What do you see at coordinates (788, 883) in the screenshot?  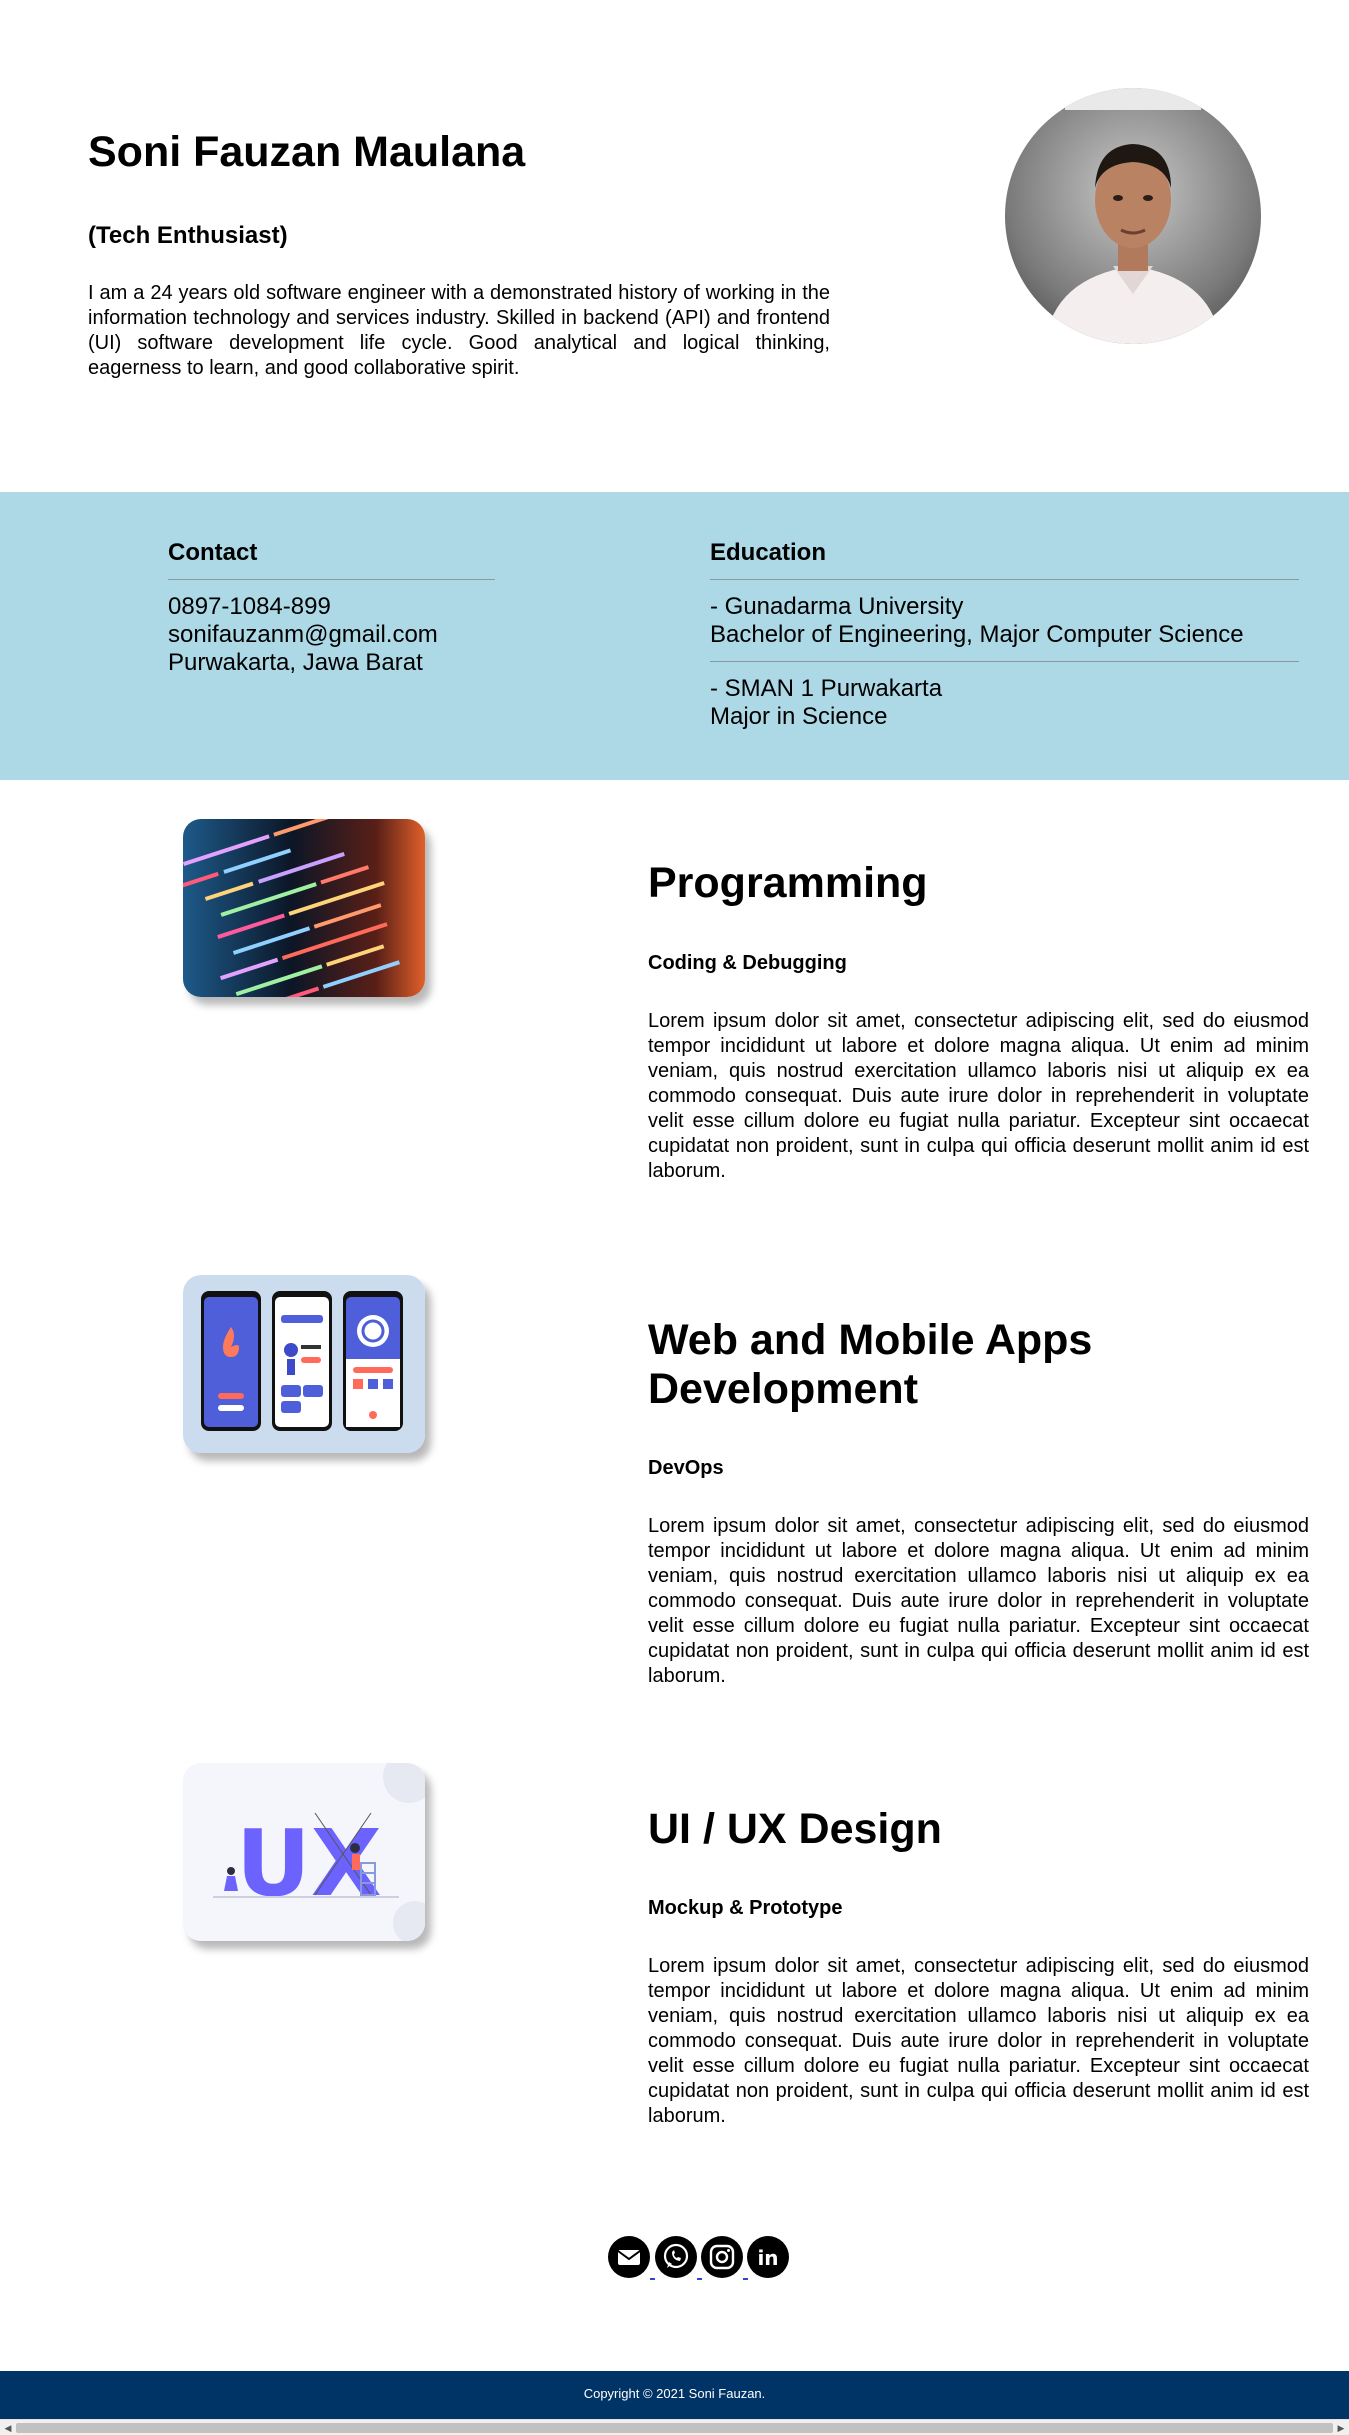 I see `service-title: Programming` at bounding box center [788, 883].